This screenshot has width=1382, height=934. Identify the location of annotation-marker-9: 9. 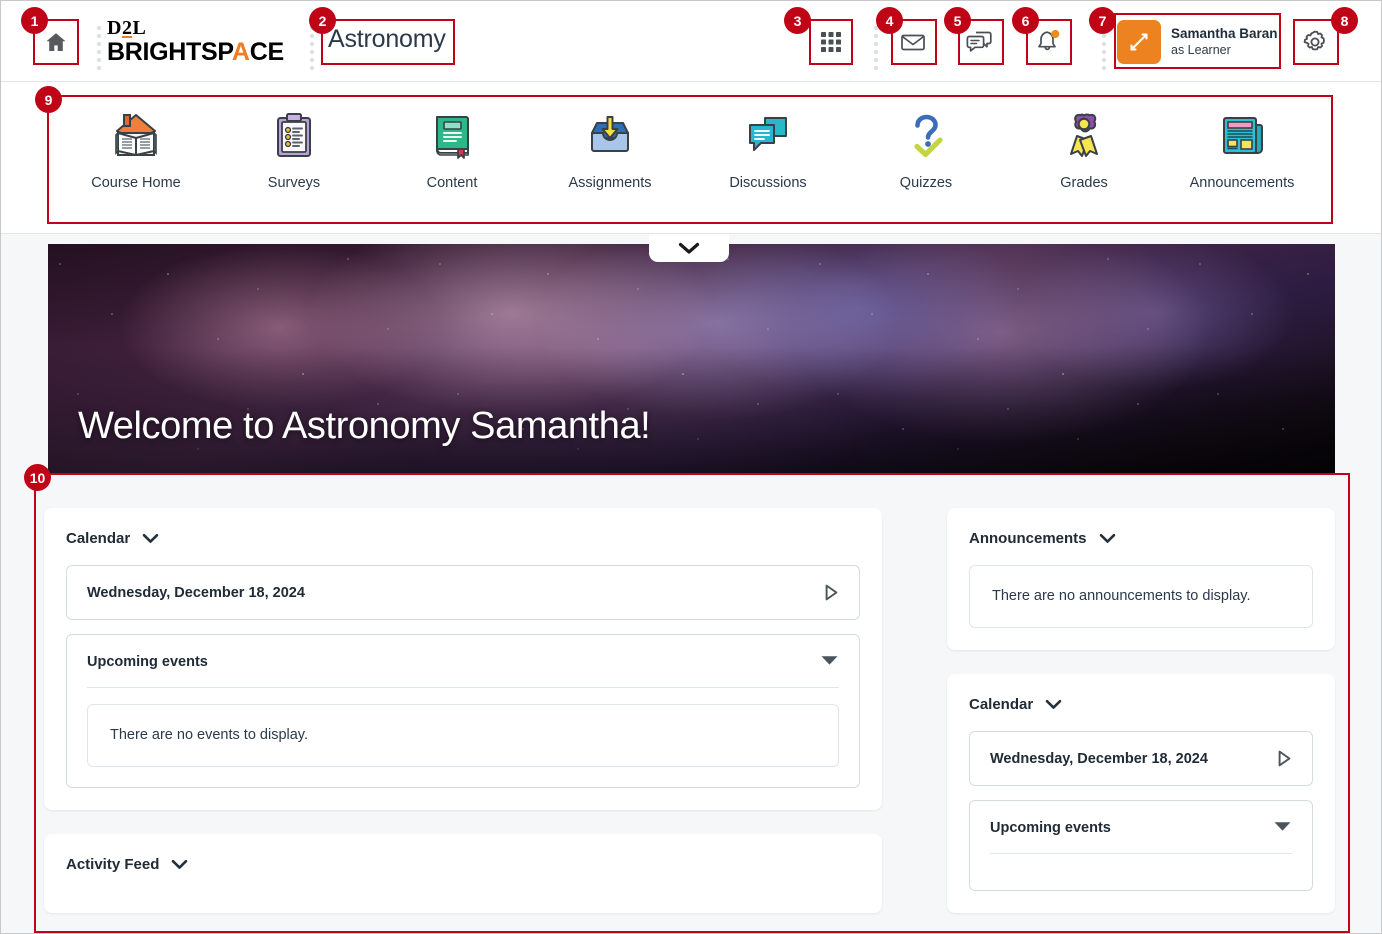
(48, 99).